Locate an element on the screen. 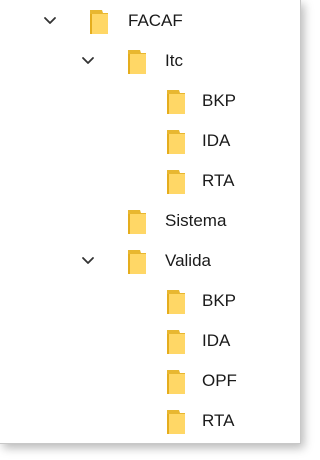  tree-item-facaf: FACAF is located at coordinates (150, 22).